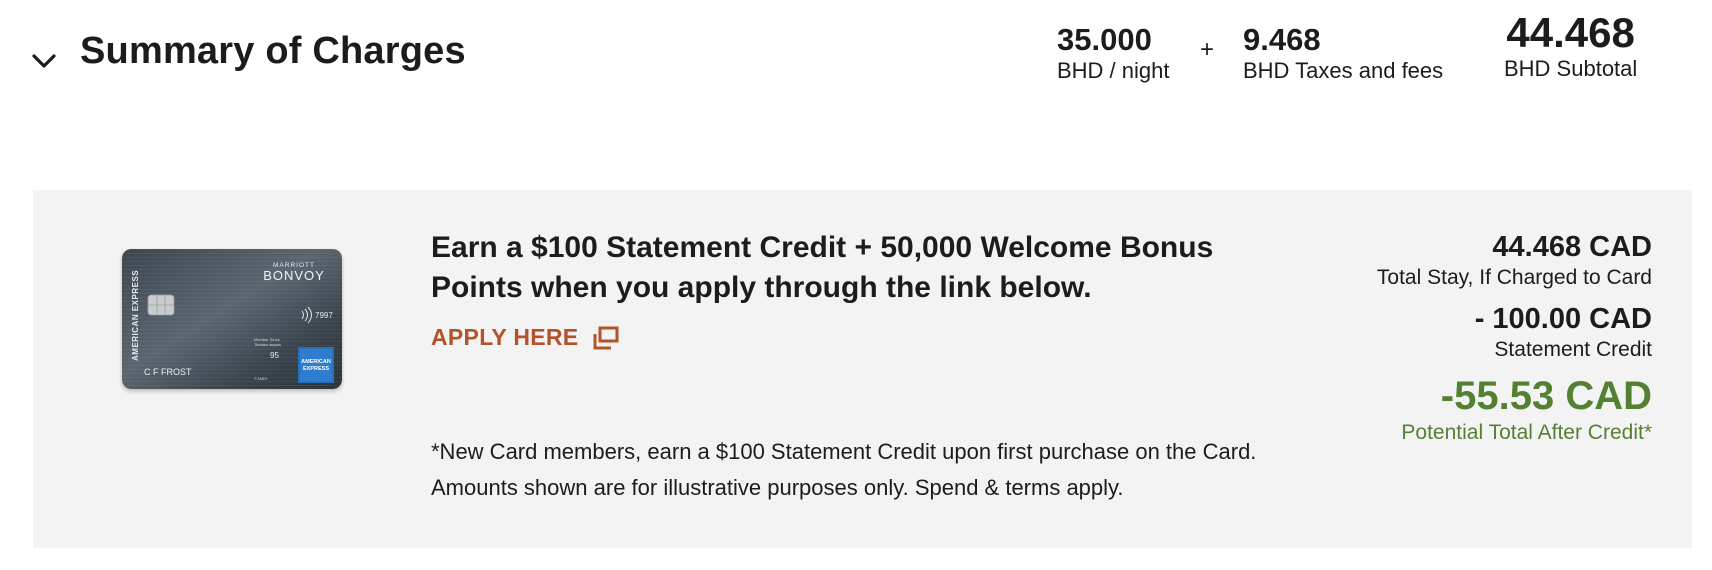 This screenshot has width=1712, height=570. I want to click on total-stay-label: Total Stay, If Charged to Card, so click(1514, 277).